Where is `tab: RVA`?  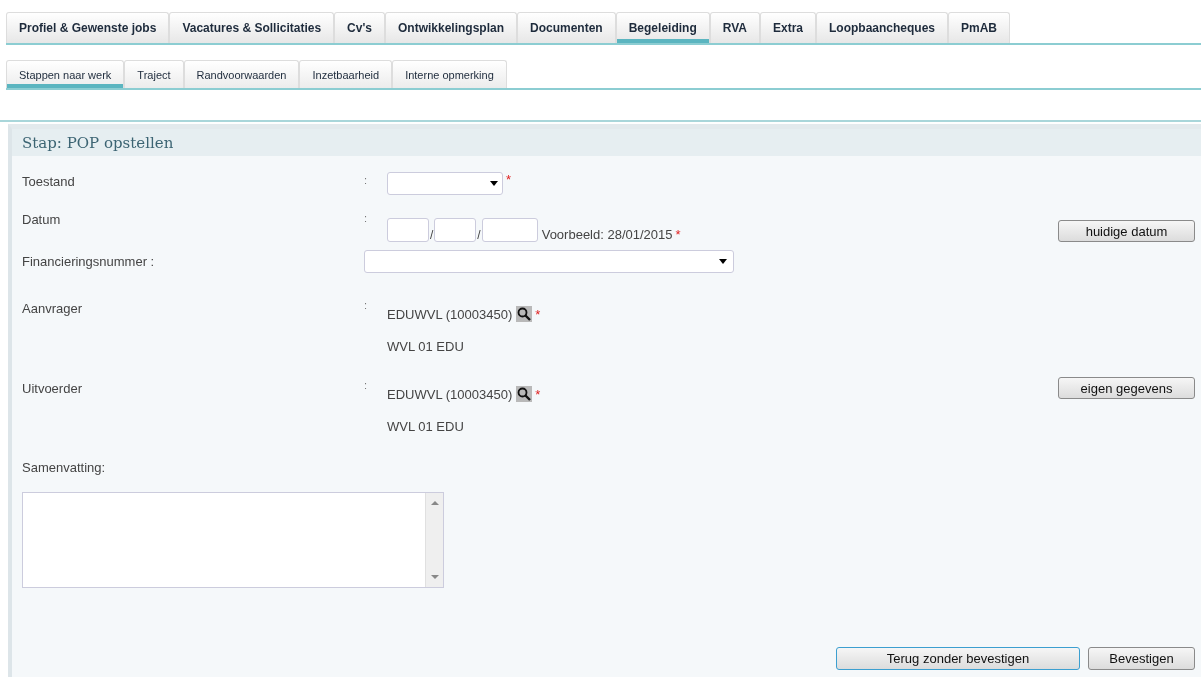
tab: RVA is located at coordinates (734, 27).